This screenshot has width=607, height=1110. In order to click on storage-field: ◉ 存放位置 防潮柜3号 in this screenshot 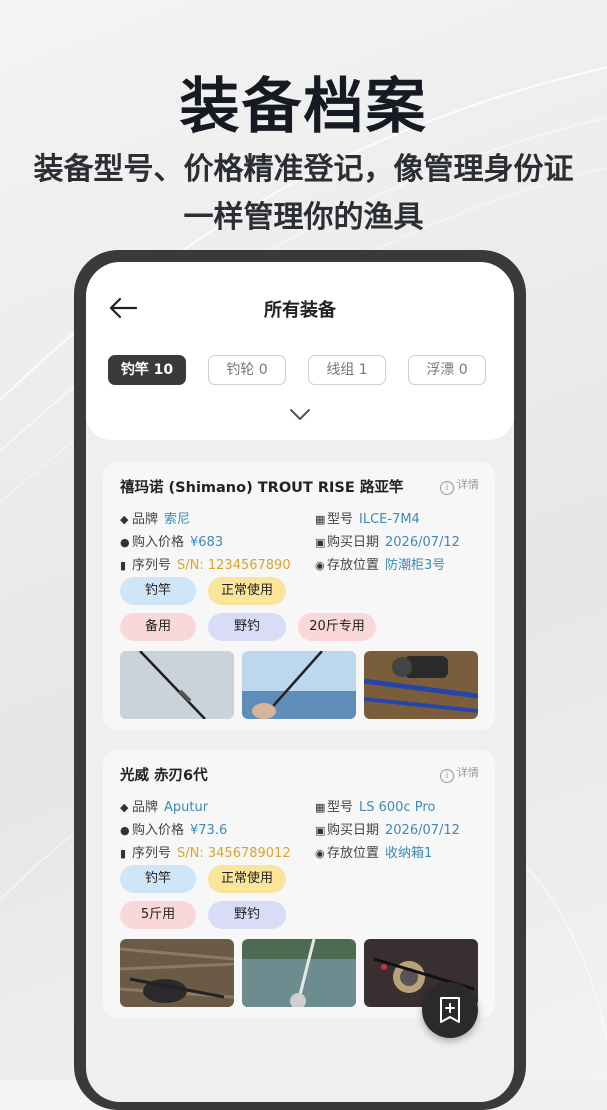, I will do `click(380, 565)`.